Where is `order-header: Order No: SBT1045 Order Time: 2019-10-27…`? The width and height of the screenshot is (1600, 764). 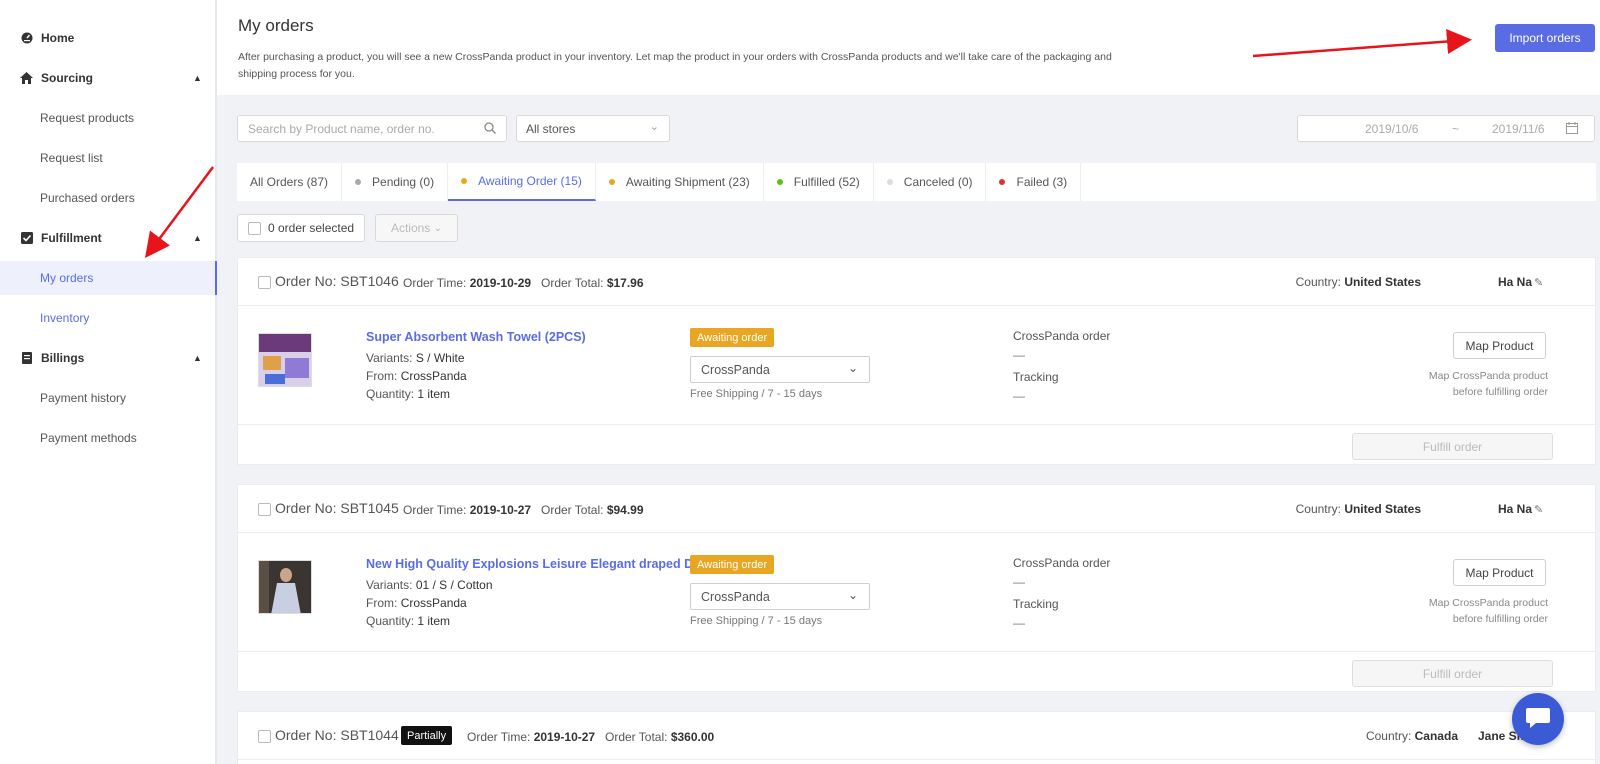 order-header: Order No: SBT1045 Order Time: 2019-10-27… is located at coordinates (916, 509).